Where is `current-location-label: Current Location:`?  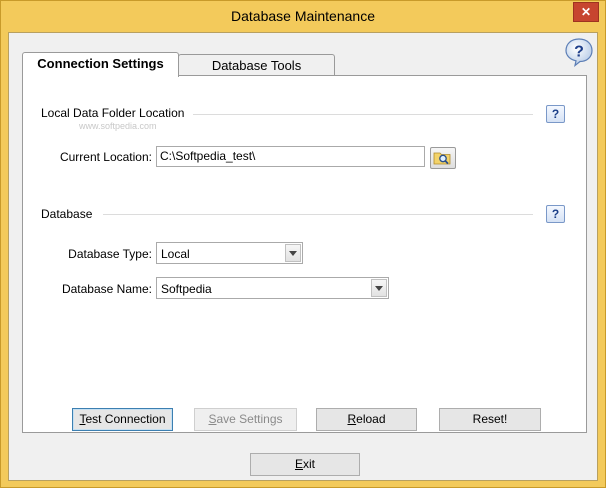 current-location-label: Current Location: is located at coordinates (105, 157).